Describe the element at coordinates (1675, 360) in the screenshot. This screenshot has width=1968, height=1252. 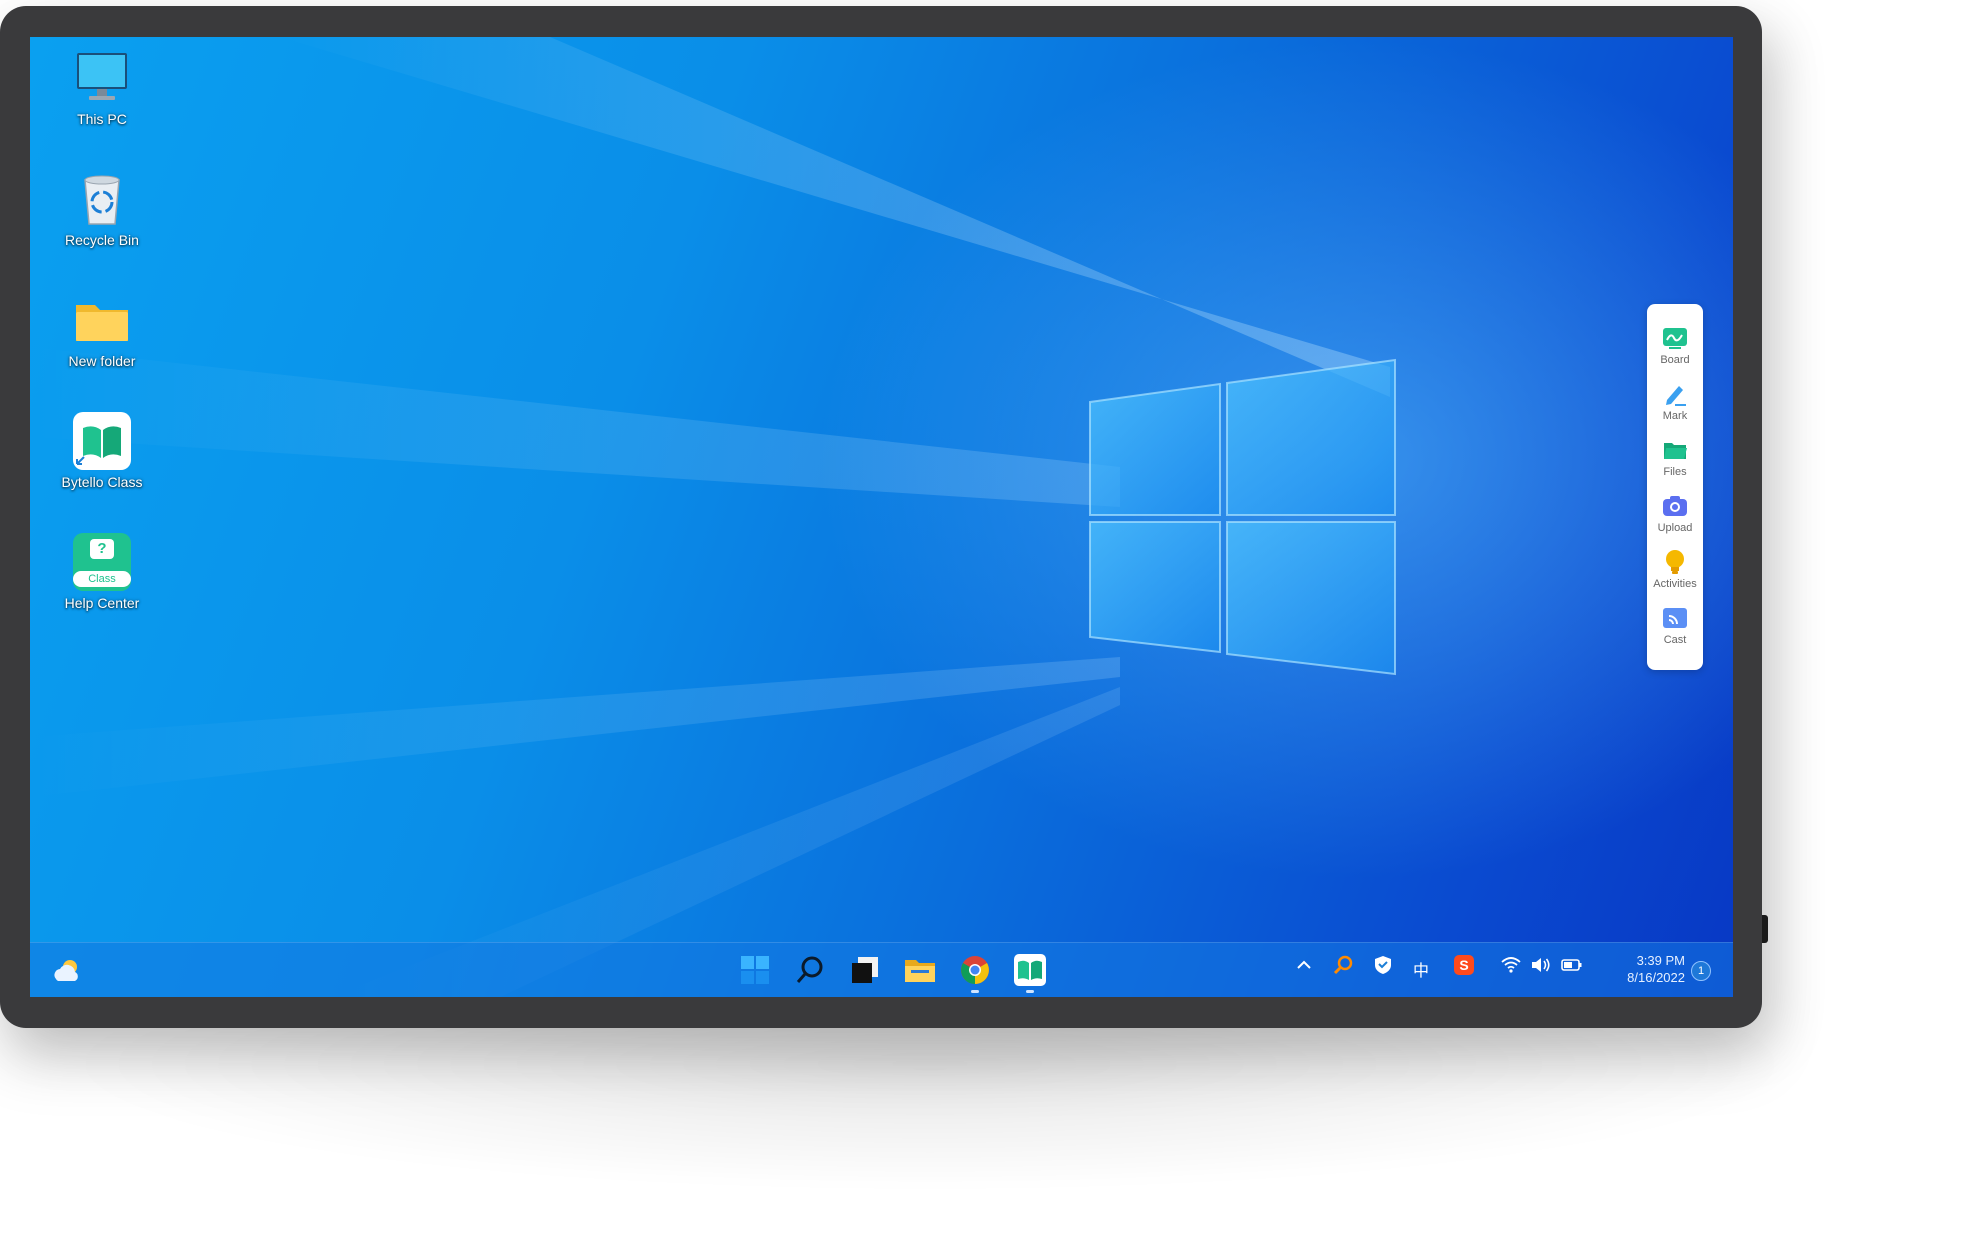
I see `toolbar-label: Board` at that location.